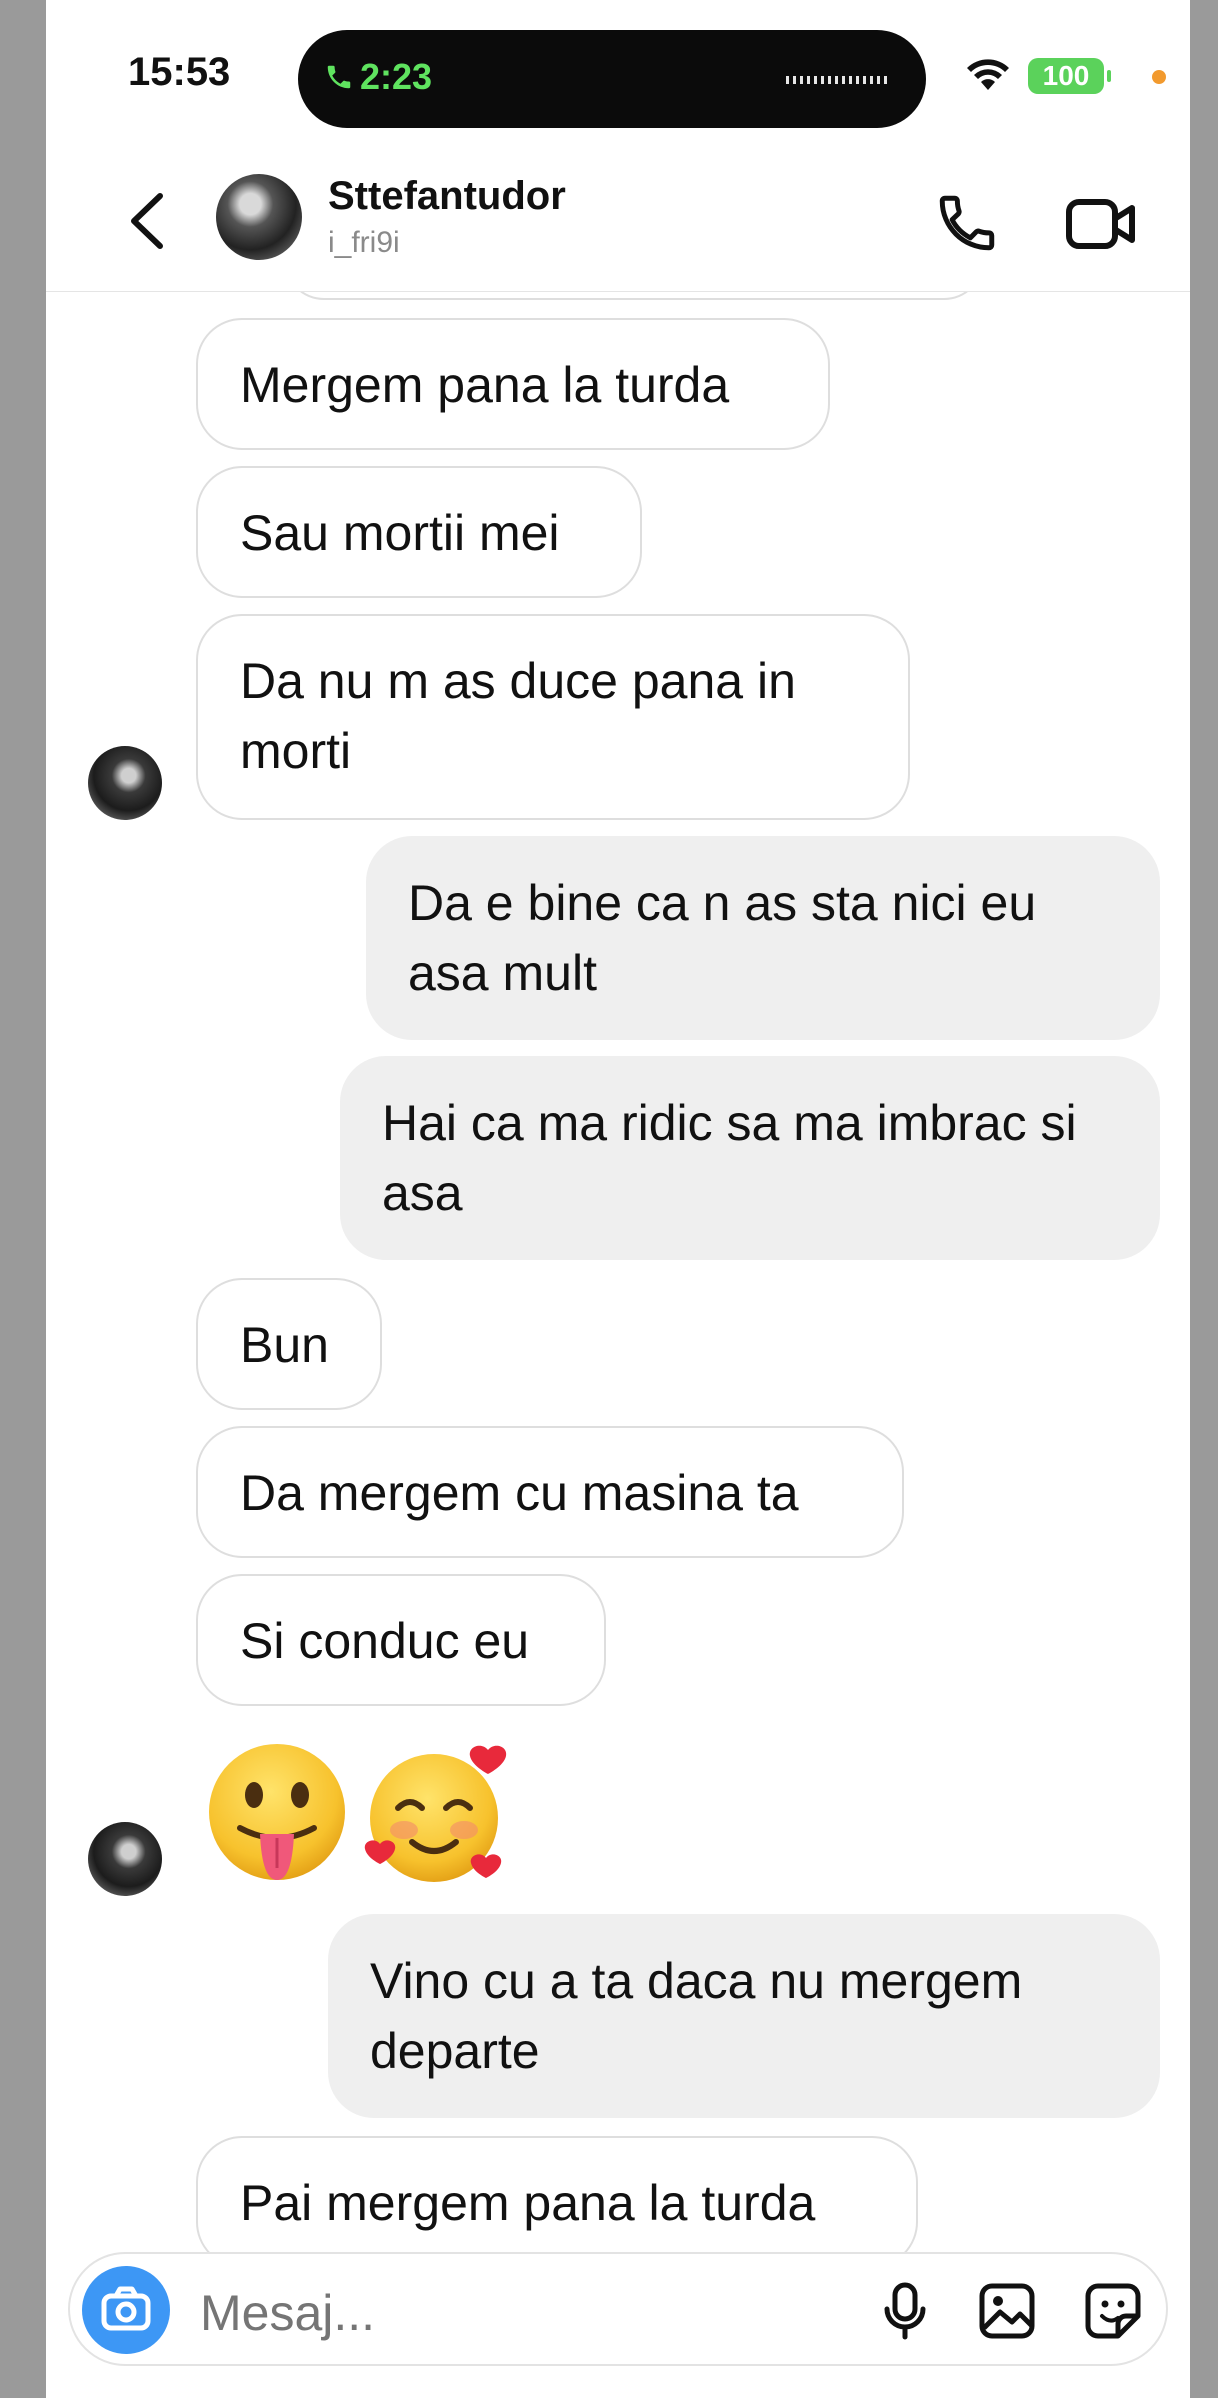 This screenshot has width=1218, height=2398. Describe the element at coordinates (550, 1492) in the screenshot. I see `message-bubble-incoming: Da mergem cu masina ta` at that location.